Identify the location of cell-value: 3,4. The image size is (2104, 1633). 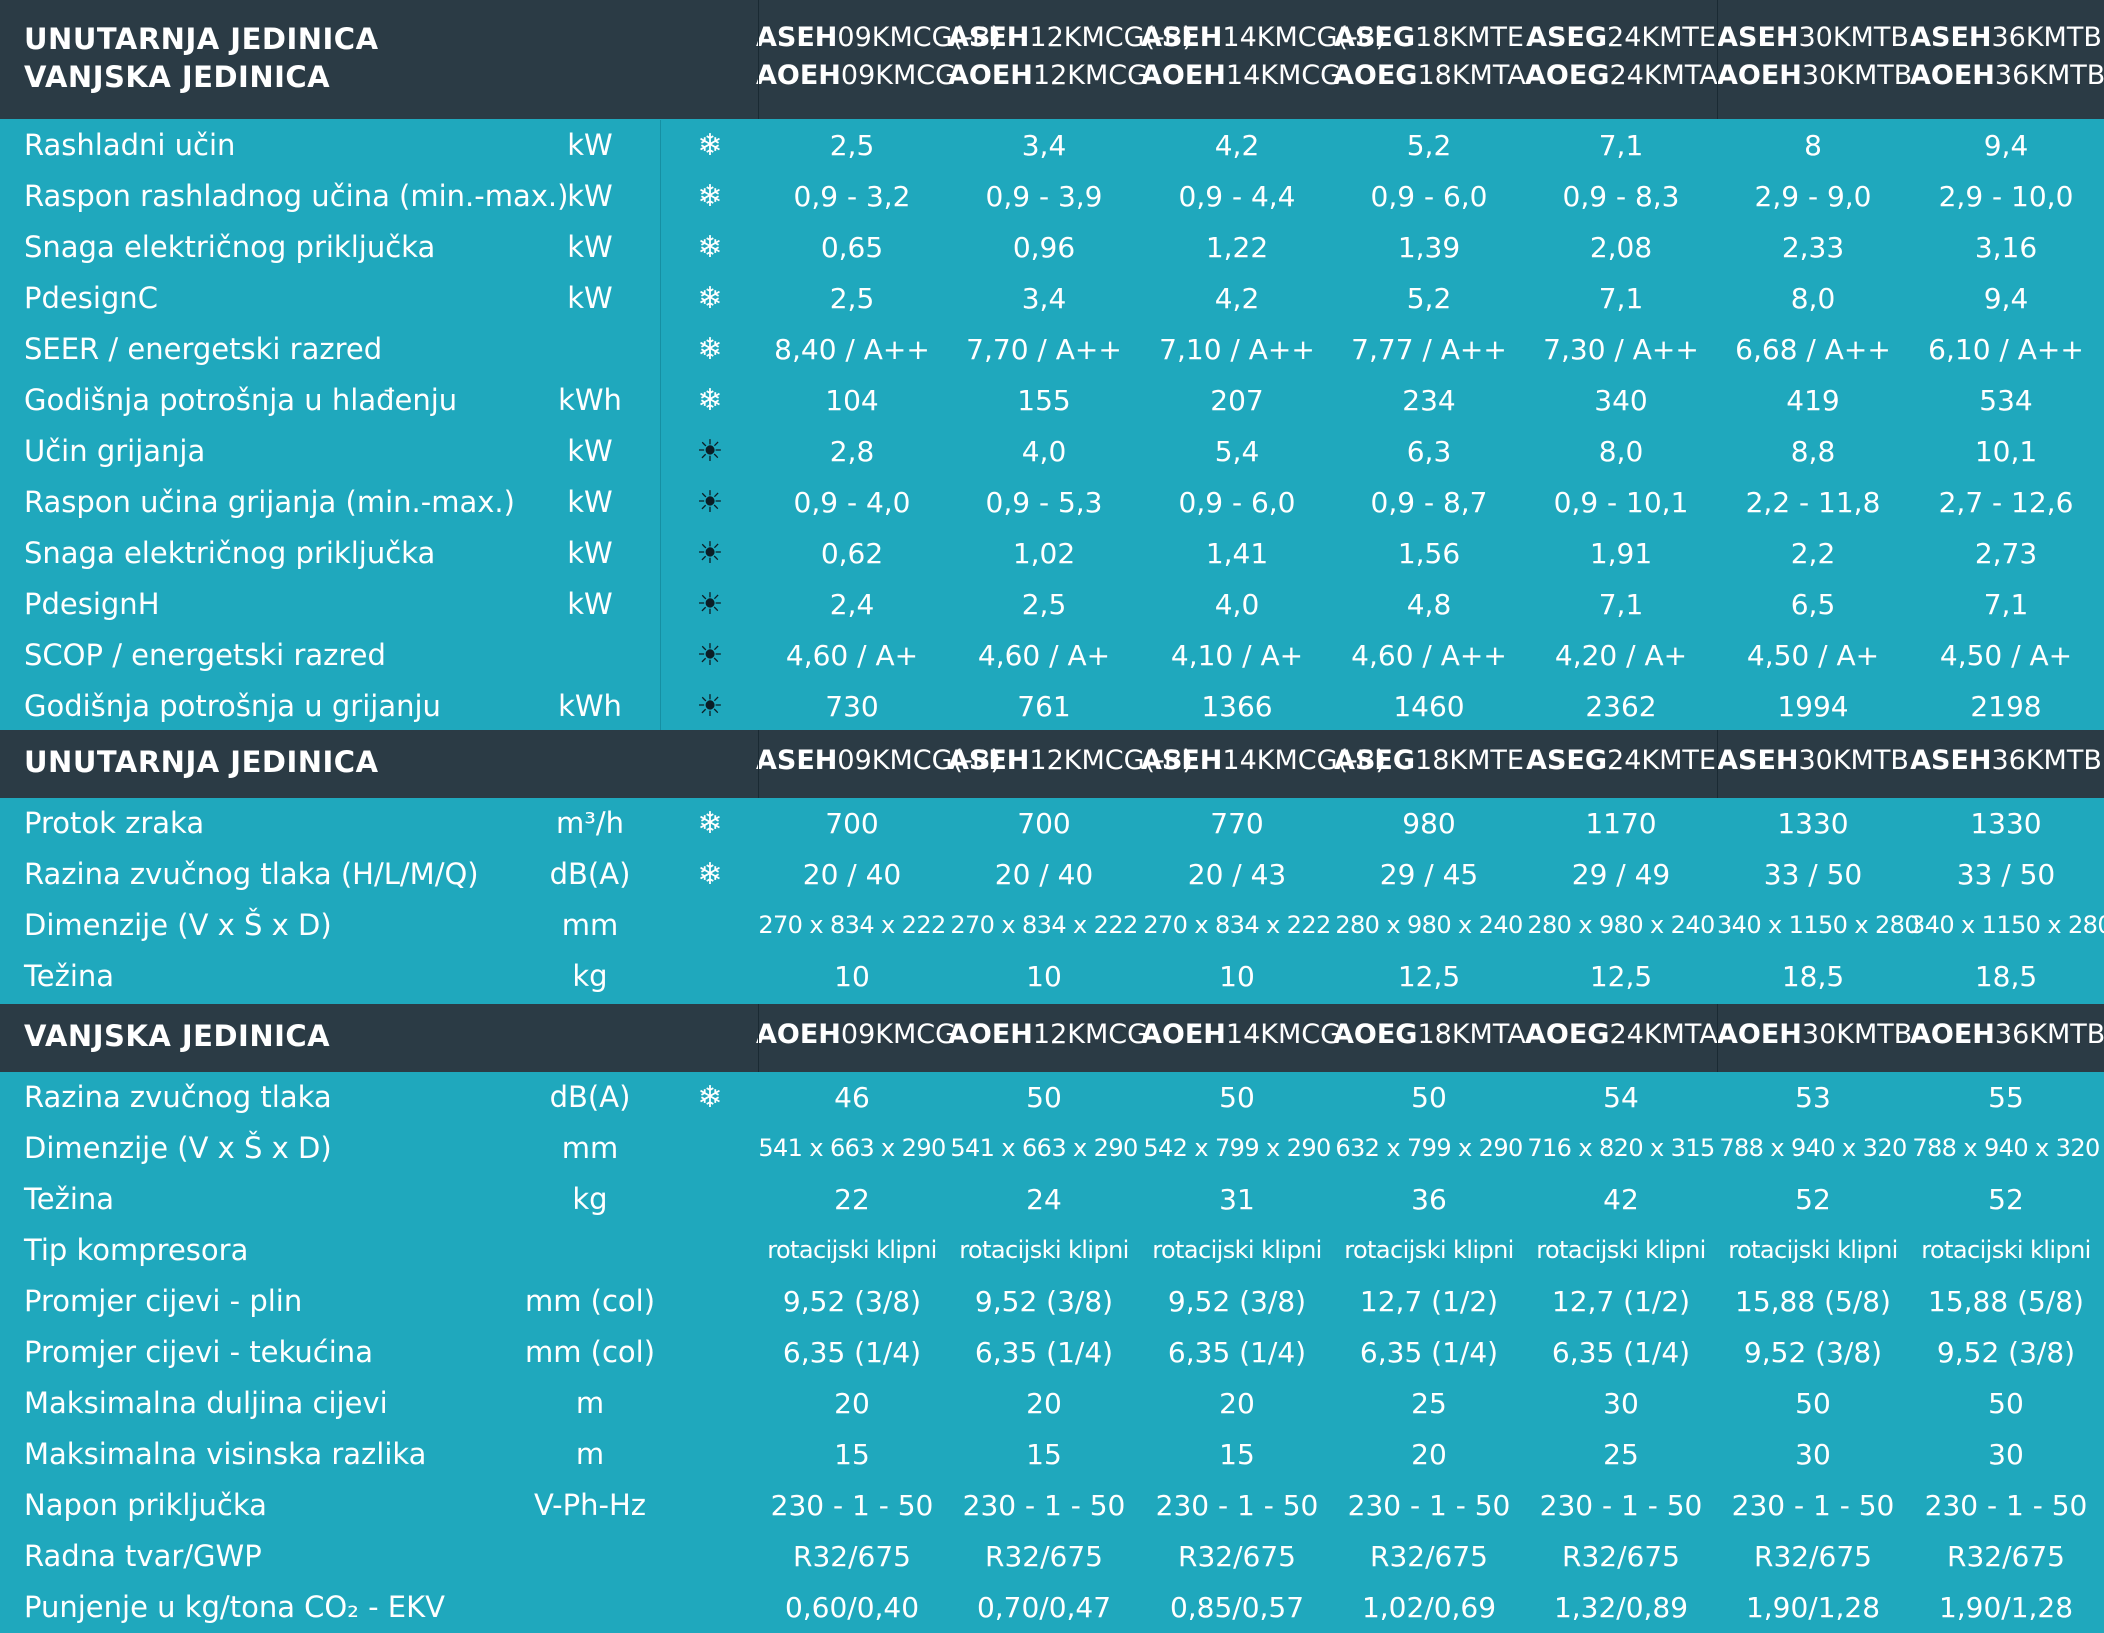
(1044, 145).